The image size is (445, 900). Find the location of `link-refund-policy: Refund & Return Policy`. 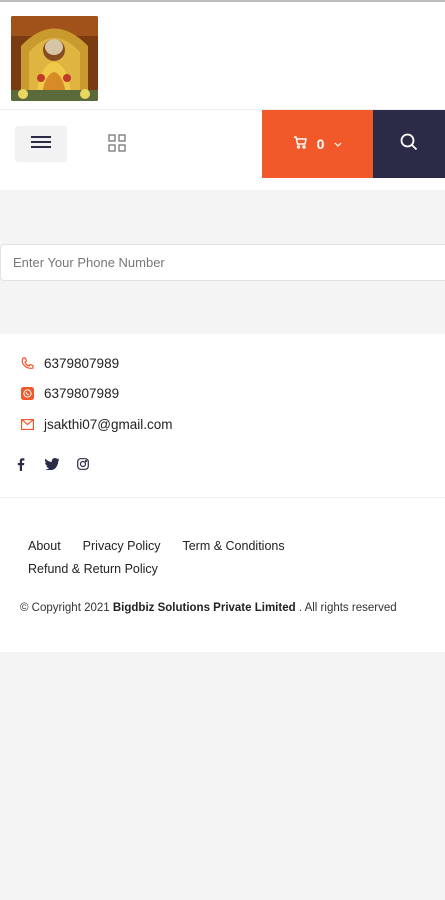

link-refund-policy: Refund & Return Policy is located at coordinates (93, 569).